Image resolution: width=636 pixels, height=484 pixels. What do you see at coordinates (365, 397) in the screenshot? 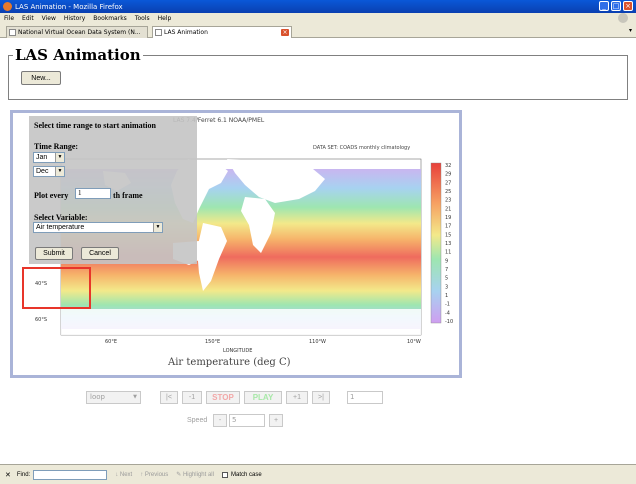
I see `frame-number-input: 1` at bounding box center [365, 397].